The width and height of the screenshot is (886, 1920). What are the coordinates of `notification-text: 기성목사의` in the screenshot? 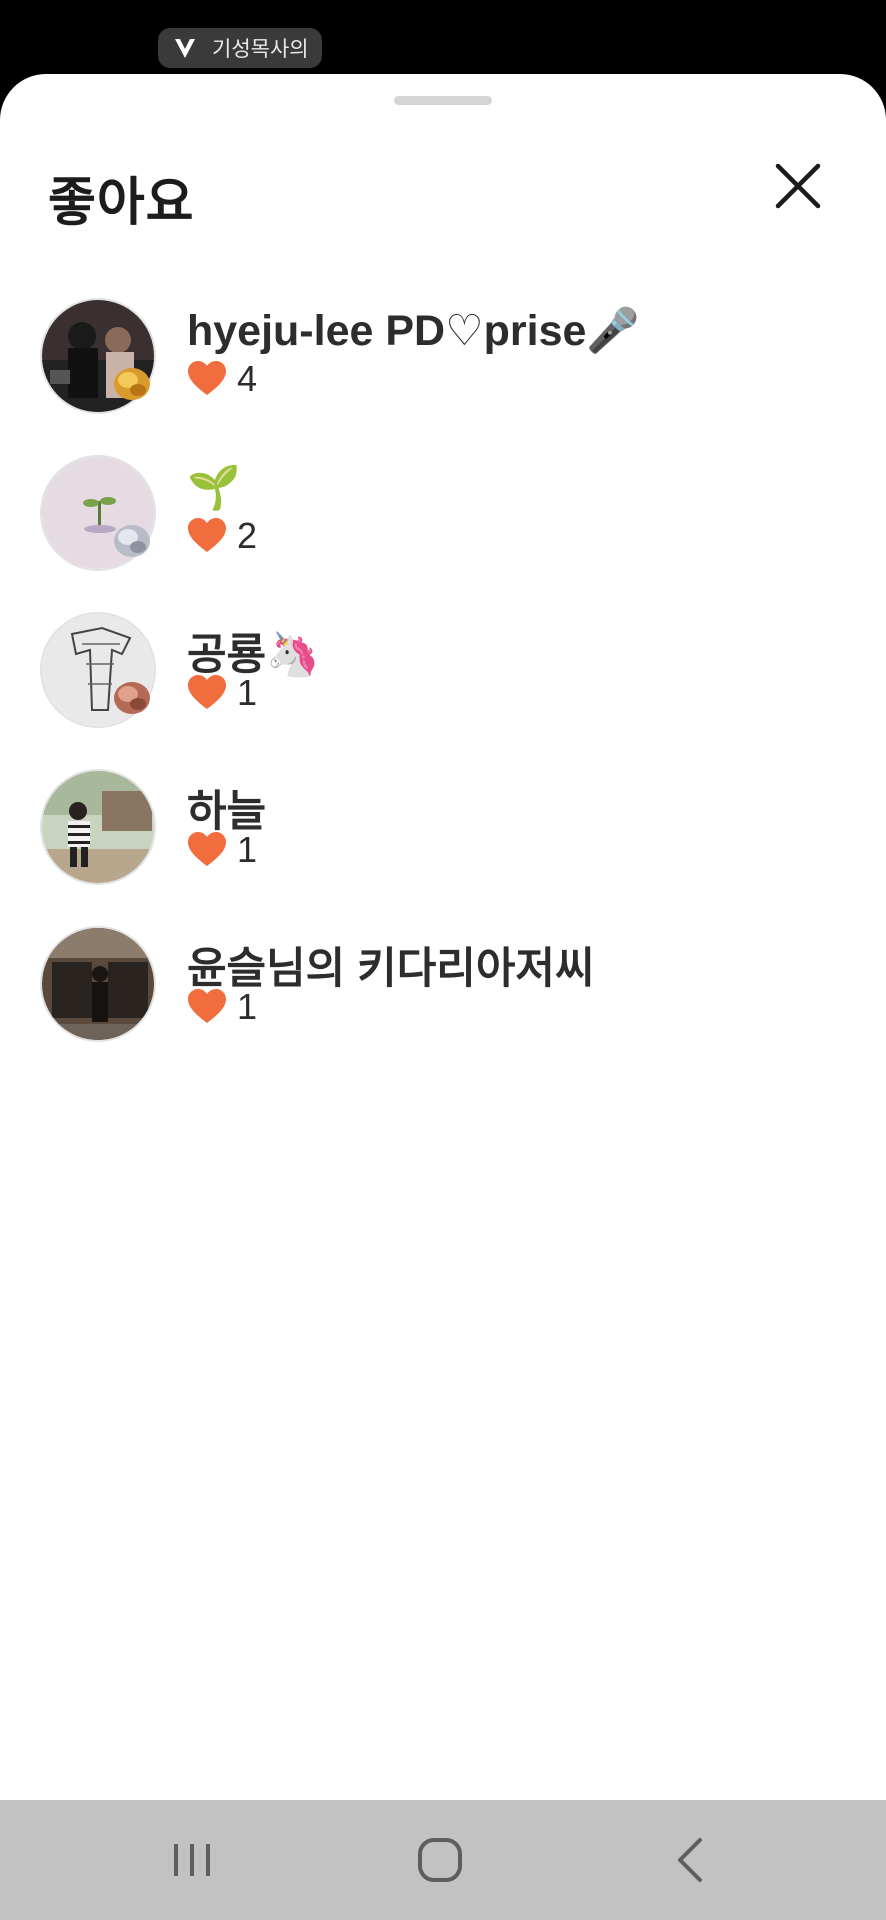 It's located at (260, 49).